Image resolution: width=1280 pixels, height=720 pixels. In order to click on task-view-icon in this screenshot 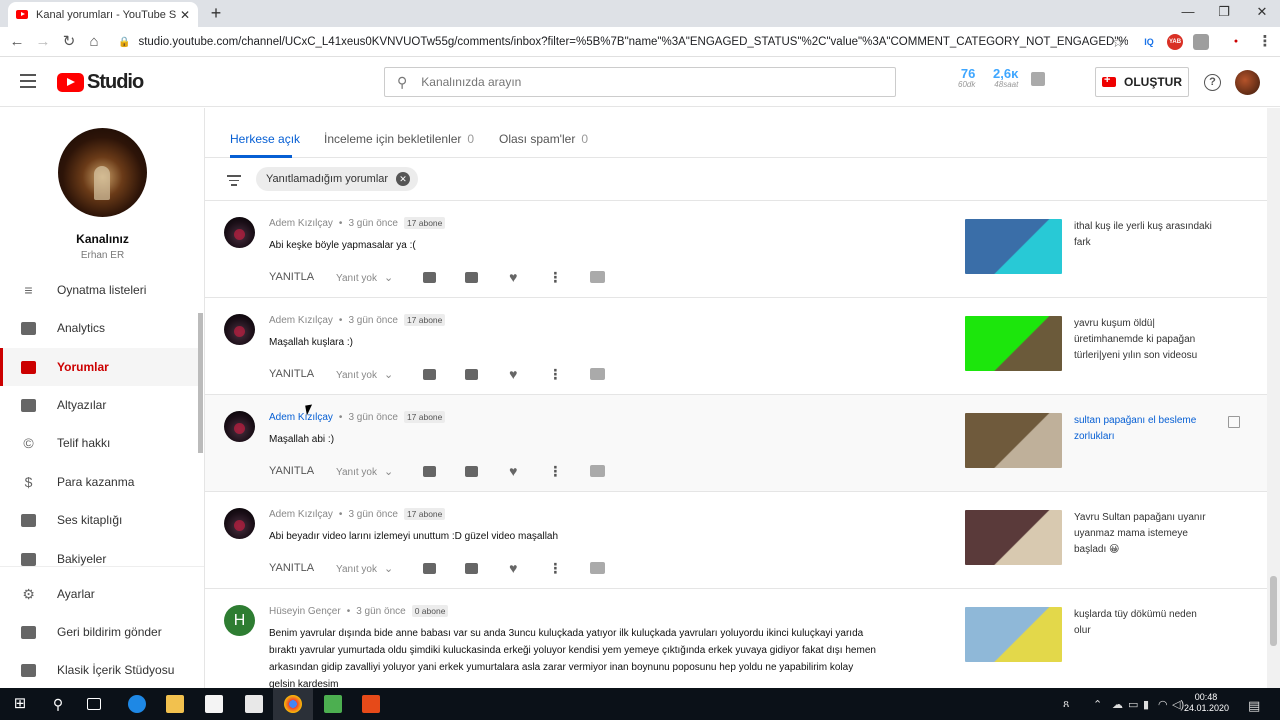, I will do `click(94, 704)`.